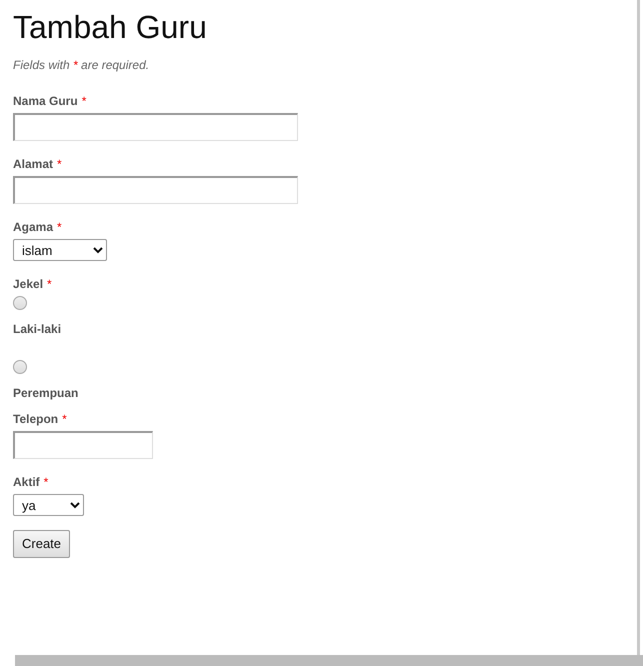 This screenshot has width=643, height=666. What do you see at coordinates (48, 505) in the screenshot?
I see `dropdown: ya` at bounding box center [48, 505].